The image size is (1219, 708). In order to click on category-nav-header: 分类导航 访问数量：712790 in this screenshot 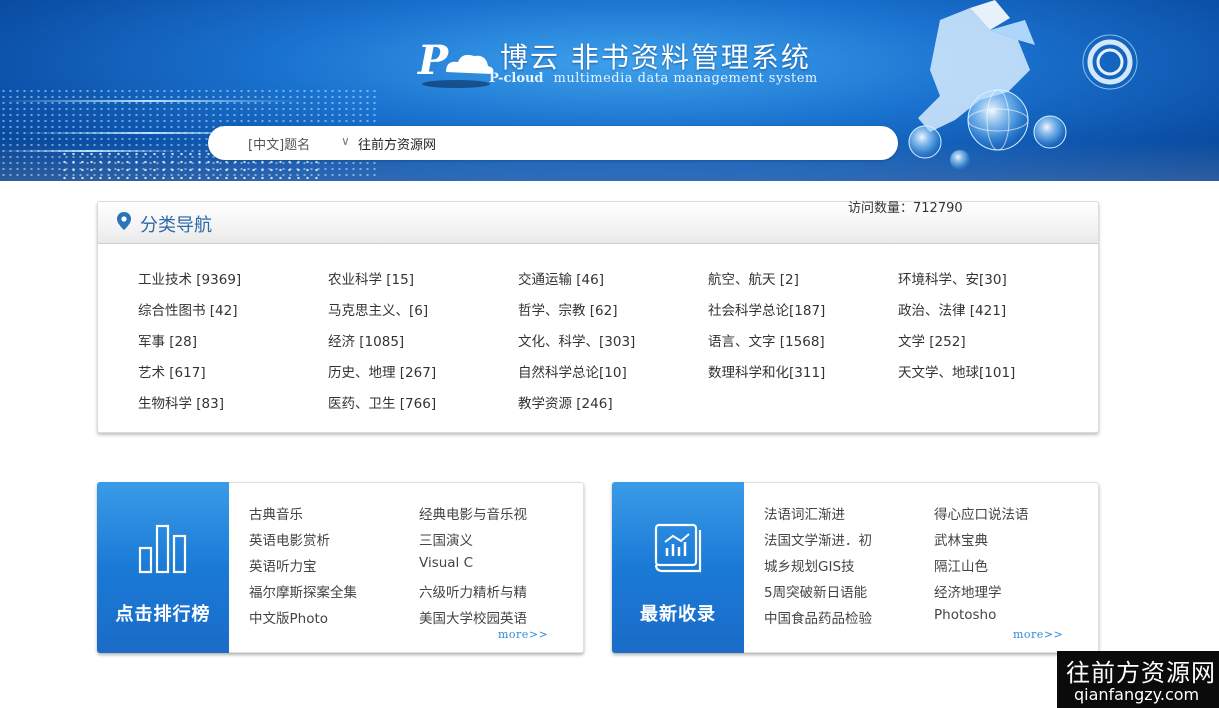, I will do `click(598, 222)`.